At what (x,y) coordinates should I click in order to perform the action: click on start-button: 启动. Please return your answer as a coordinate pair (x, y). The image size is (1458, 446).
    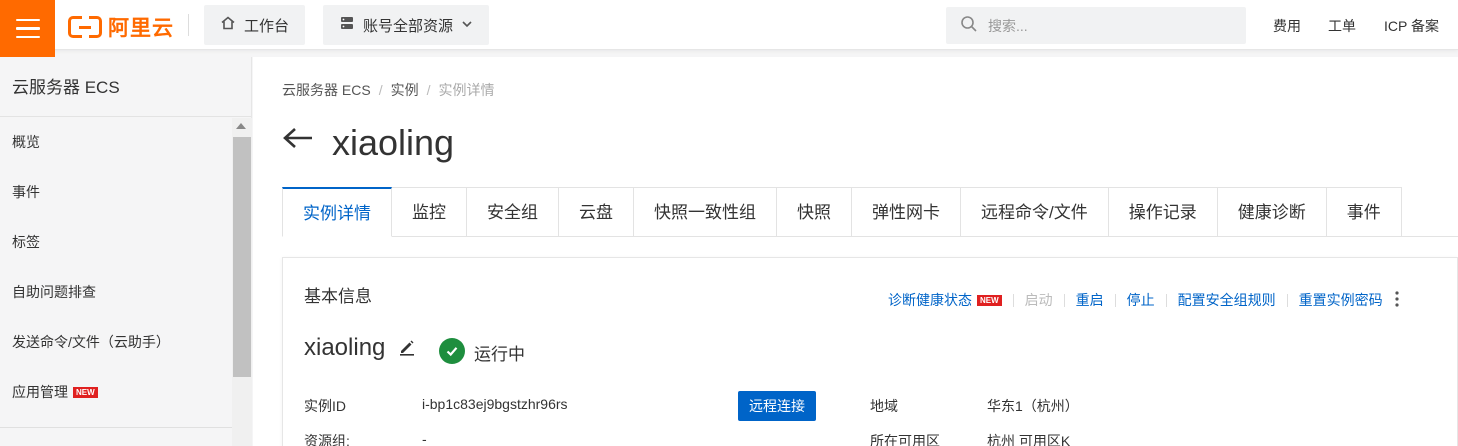
    Looking at the image, I should click on (1039, 300).